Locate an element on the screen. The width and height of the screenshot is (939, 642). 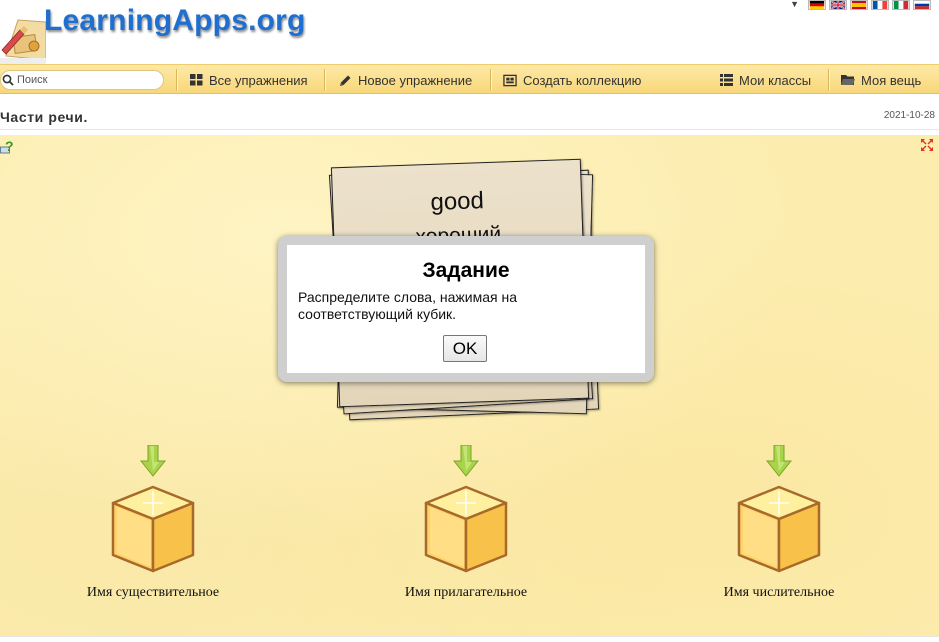
pencil-icon is located at coordinates (345, 80).